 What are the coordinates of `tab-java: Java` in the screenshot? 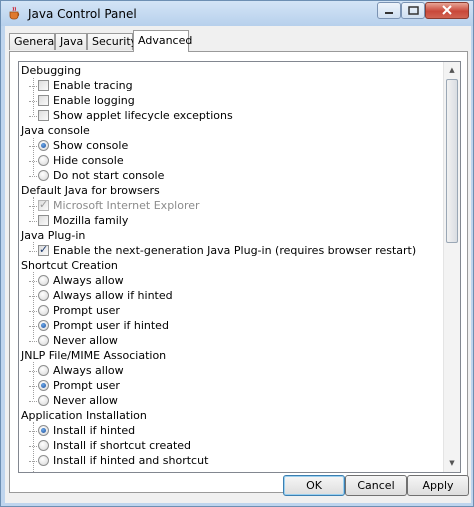 It's located at (71, 41).